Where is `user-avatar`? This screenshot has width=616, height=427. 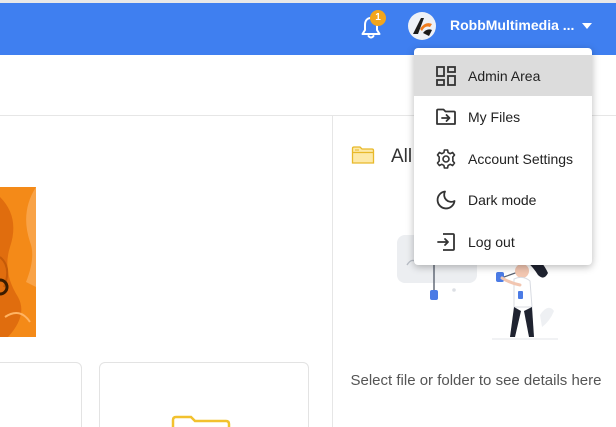 user-avatar is located at coordinates (422, 26).